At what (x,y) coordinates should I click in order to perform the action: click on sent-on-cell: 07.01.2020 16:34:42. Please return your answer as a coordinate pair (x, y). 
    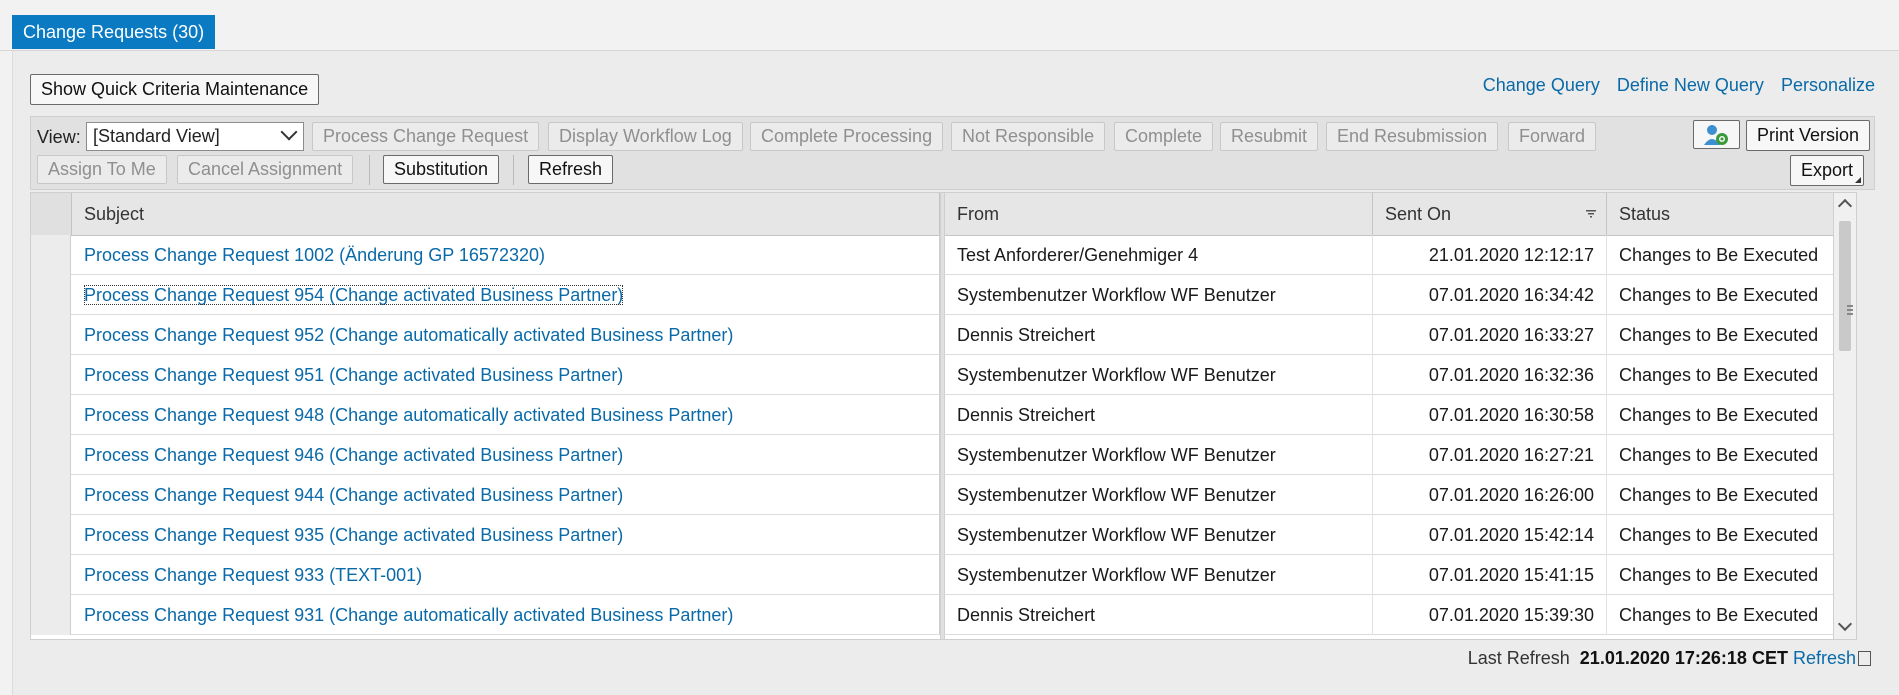
    Looking at the image, I should click on (1490, 295).